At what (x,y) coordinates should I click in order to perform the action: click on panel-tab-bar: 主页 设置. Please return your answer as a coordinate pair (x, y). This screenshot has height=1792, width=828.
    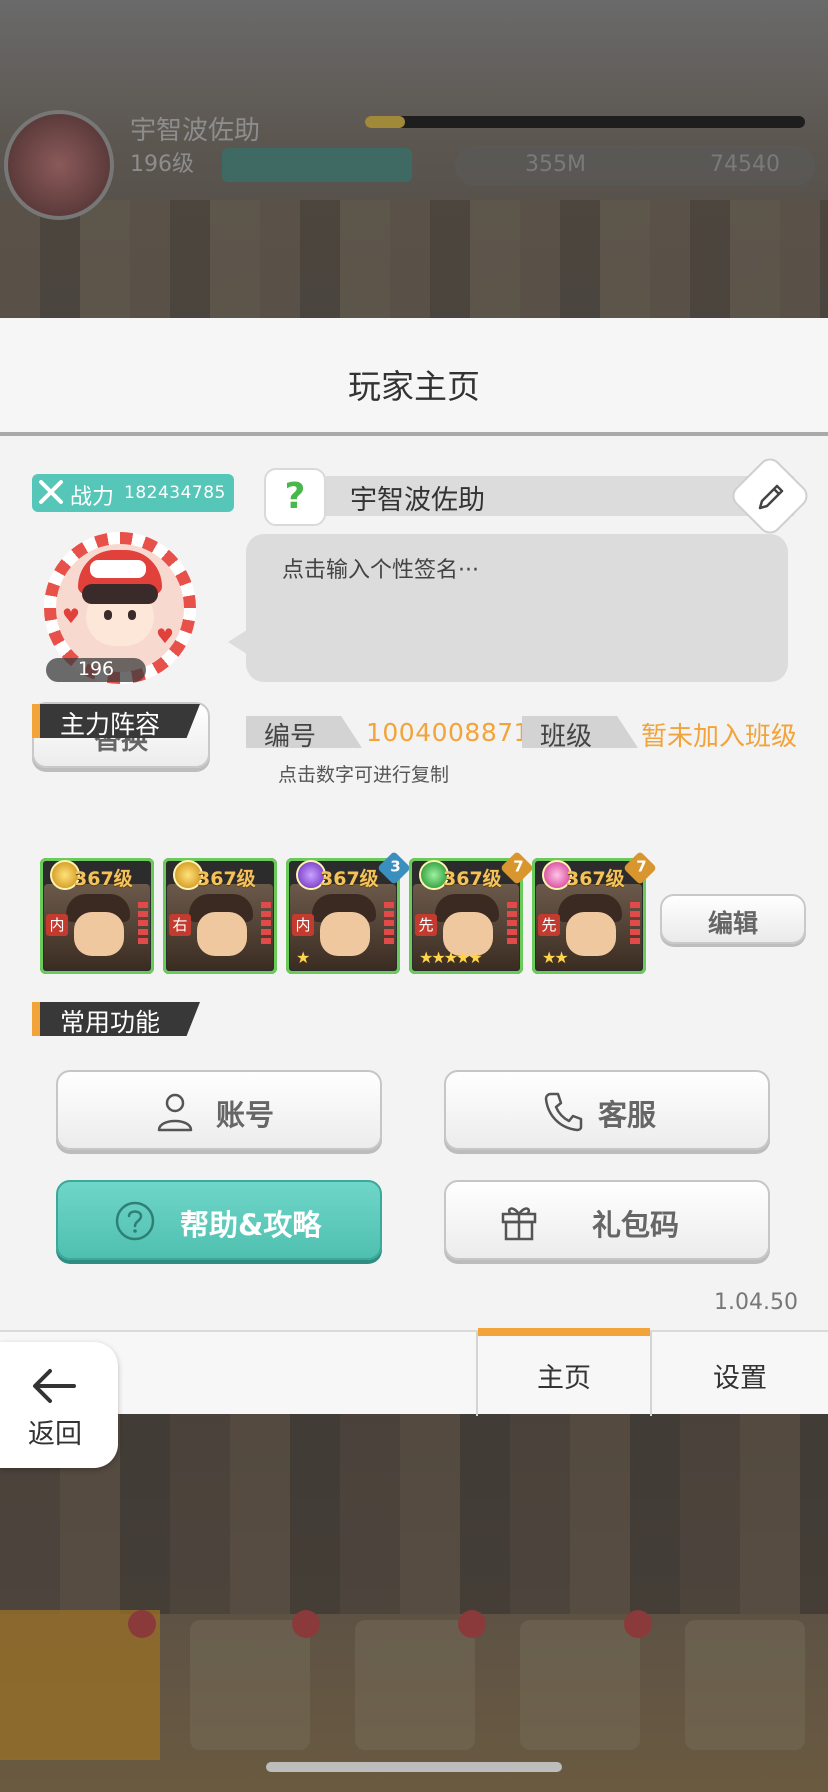
    Looking at the image, I should click on (414, 1372).